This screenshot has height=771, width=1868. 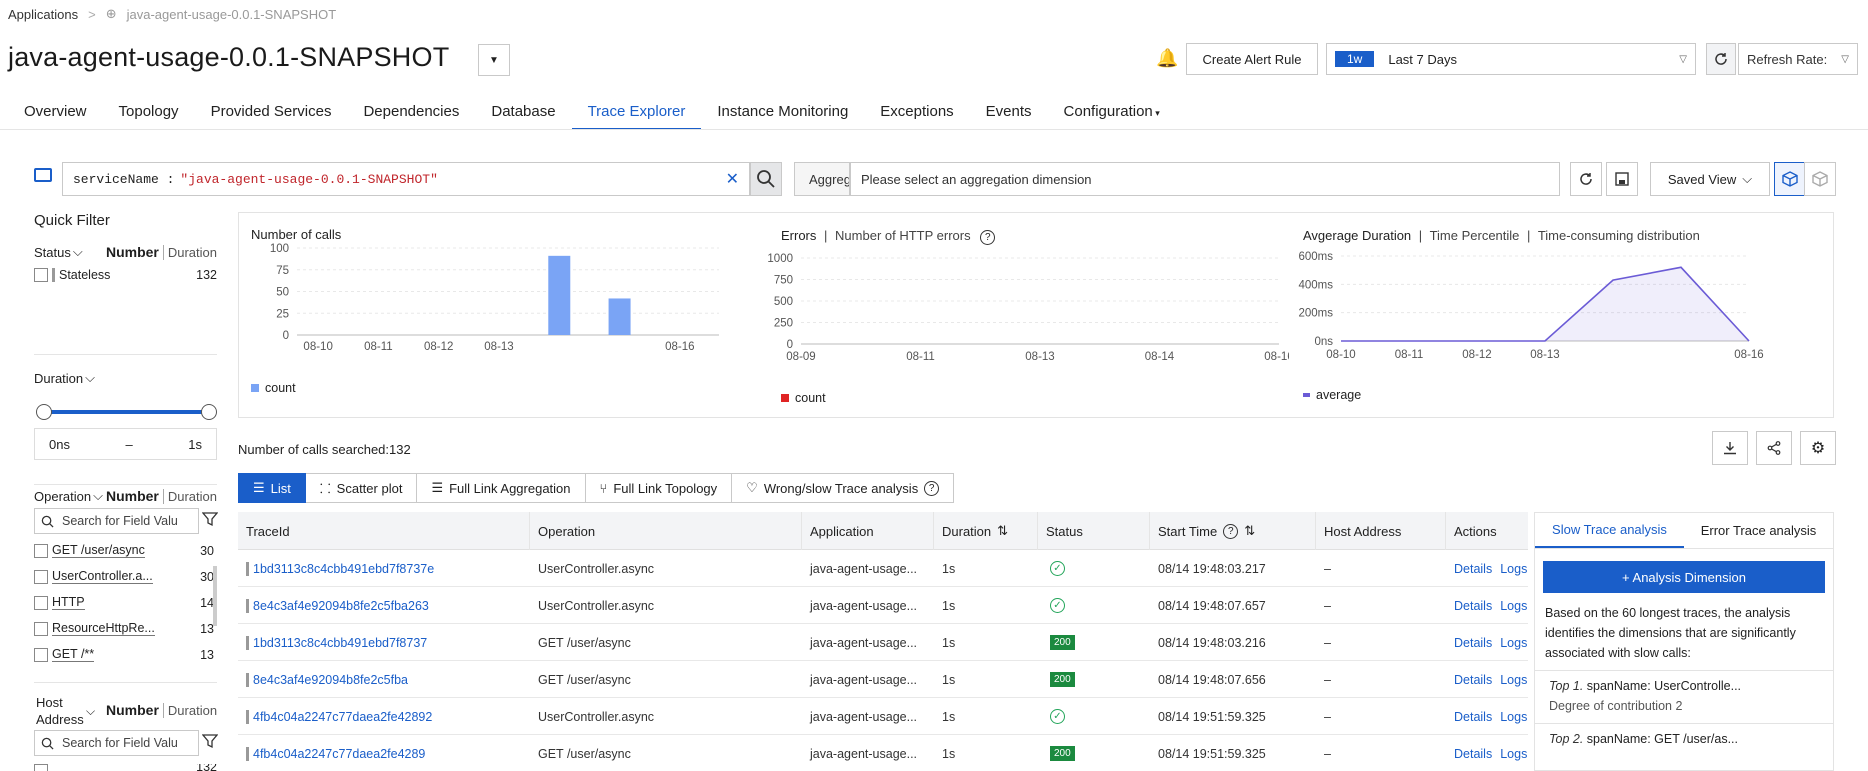 I want to click on tab-slow-trace-analysis: Slow Trace analysis, so click(x=1609, y=530).